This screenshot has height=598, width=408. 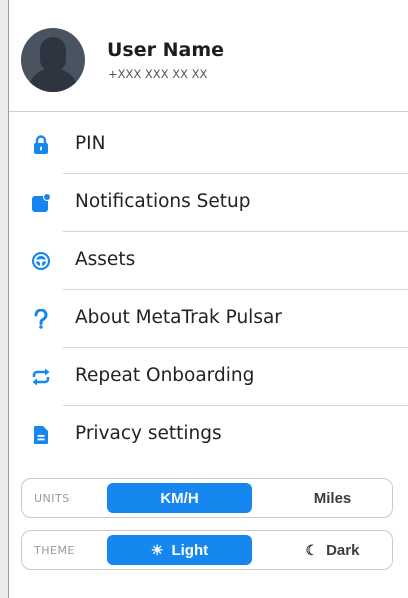 I want to click on menu-item-about: About MetaTrak Pulsar, so click(x=208, y=319).